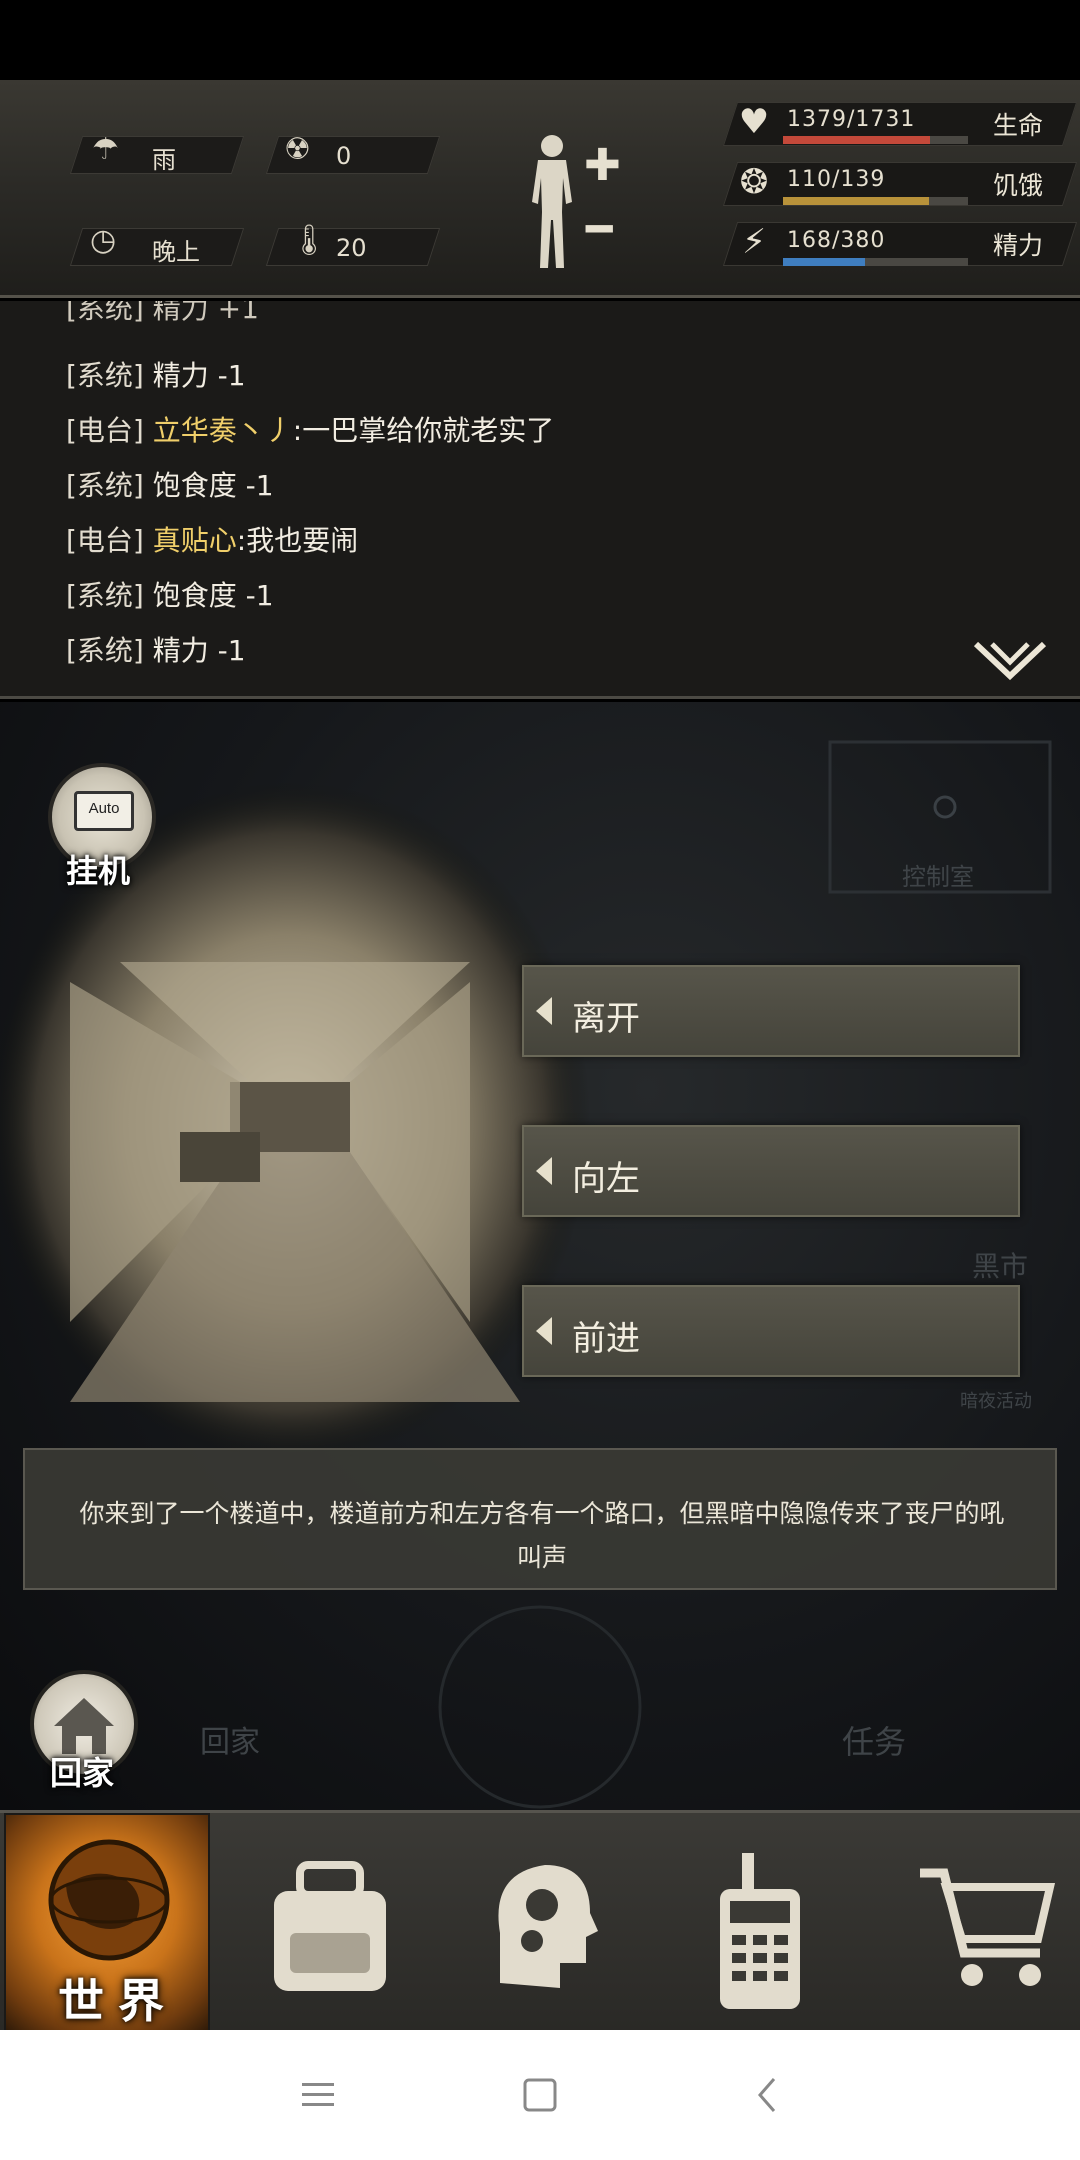 This screenshot has width=1080, height=2160. I want to click on health-label: 生命, so click(1018, 125).